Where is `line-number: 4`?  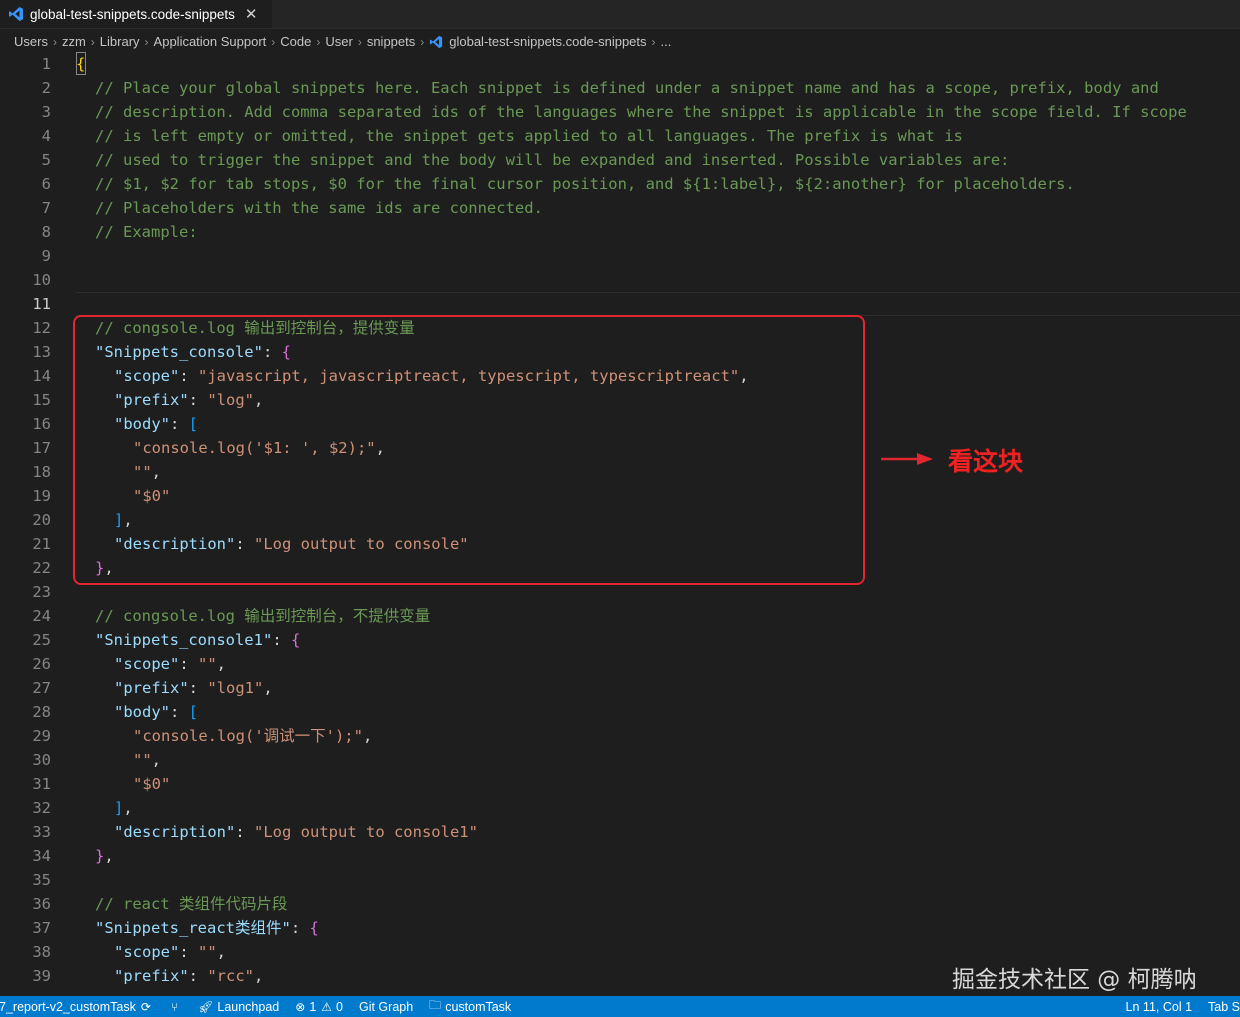 line-number: 4 is located at coordinates (46, 136).